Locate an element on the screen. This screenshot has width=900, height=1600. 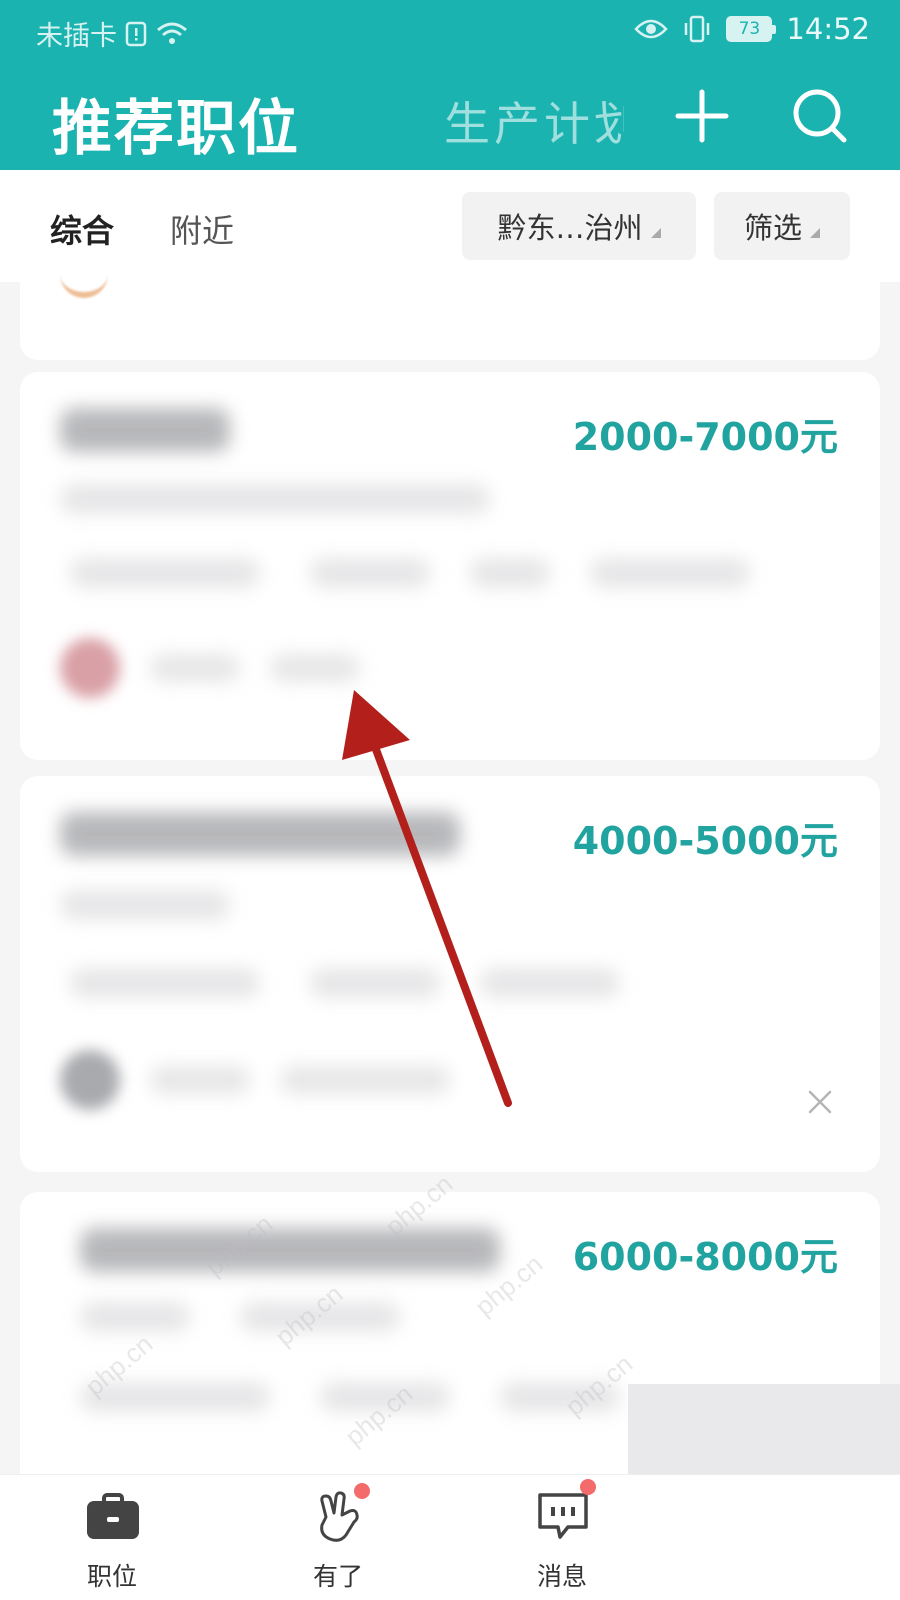
clock-text: 14:52 is located at coordinates (828, 29).